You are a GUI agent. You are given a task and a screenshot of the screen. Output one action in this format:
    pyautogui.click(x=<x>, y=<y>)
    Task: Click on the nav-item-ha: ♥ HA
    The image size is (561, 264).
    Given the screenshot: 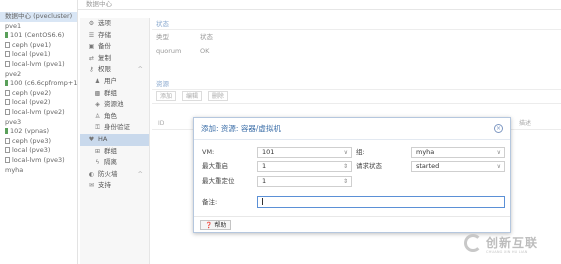 What is the action you would take?
    pyautogui.click(x=114, y=139)
    